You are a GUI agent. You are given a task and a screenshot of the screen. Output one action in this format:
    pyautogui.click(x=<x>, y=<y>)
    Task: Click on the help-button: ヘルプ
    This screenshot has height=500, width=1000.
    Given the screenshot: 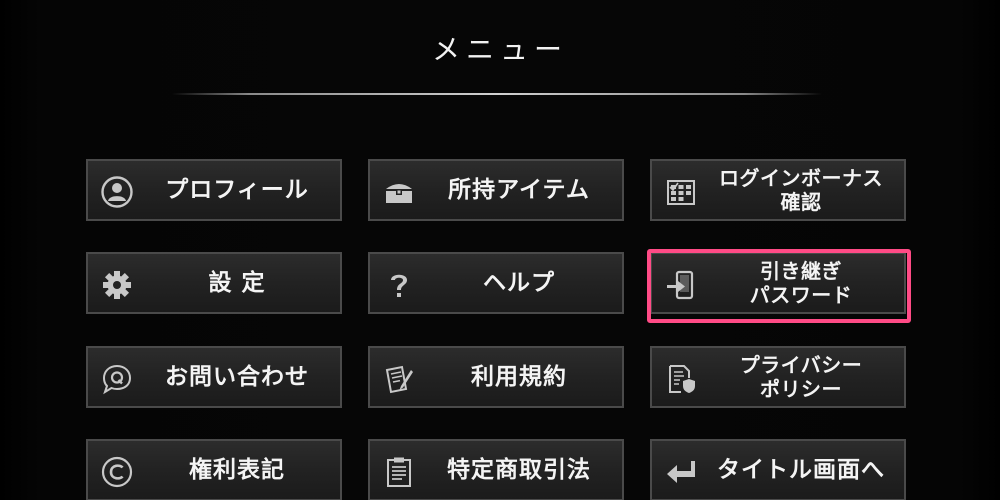 What is the action you would take?
    pyautogui.click(x=496, y=283)
    